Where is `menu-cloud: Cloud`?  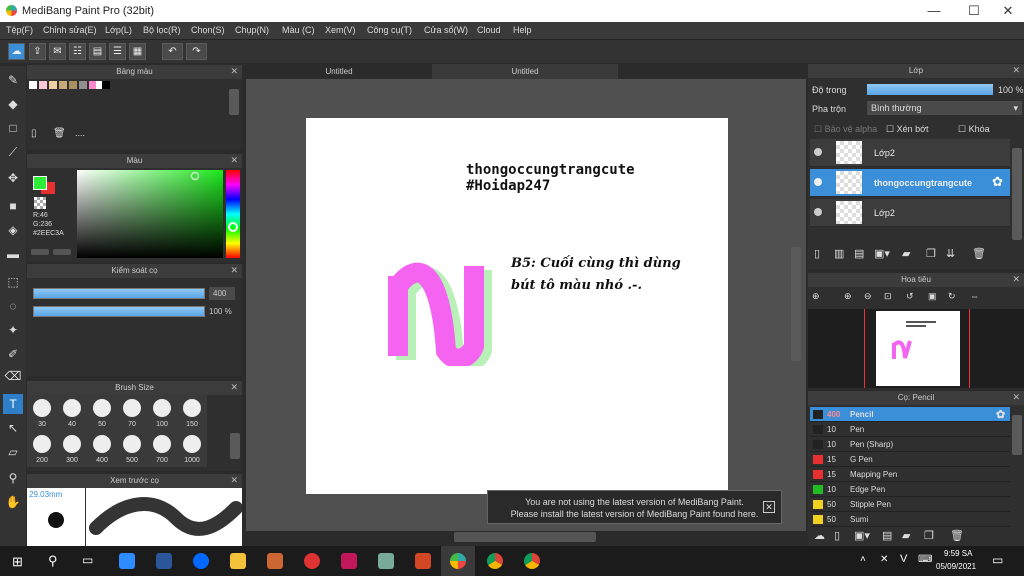
menu-cloud: Cloud is located at coordinates (489, 30).